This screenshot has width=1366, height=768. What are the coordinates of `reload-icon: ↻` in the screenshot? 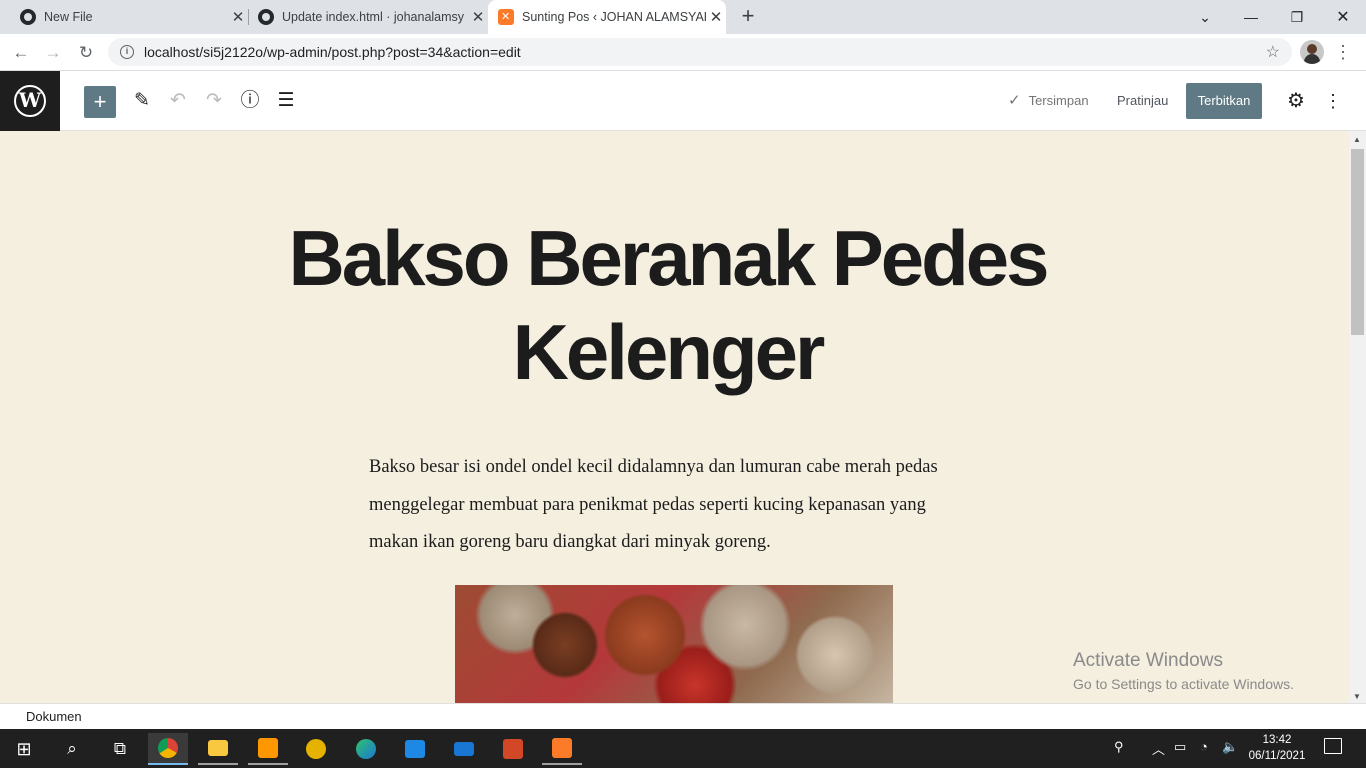 It's located at (86, 53).